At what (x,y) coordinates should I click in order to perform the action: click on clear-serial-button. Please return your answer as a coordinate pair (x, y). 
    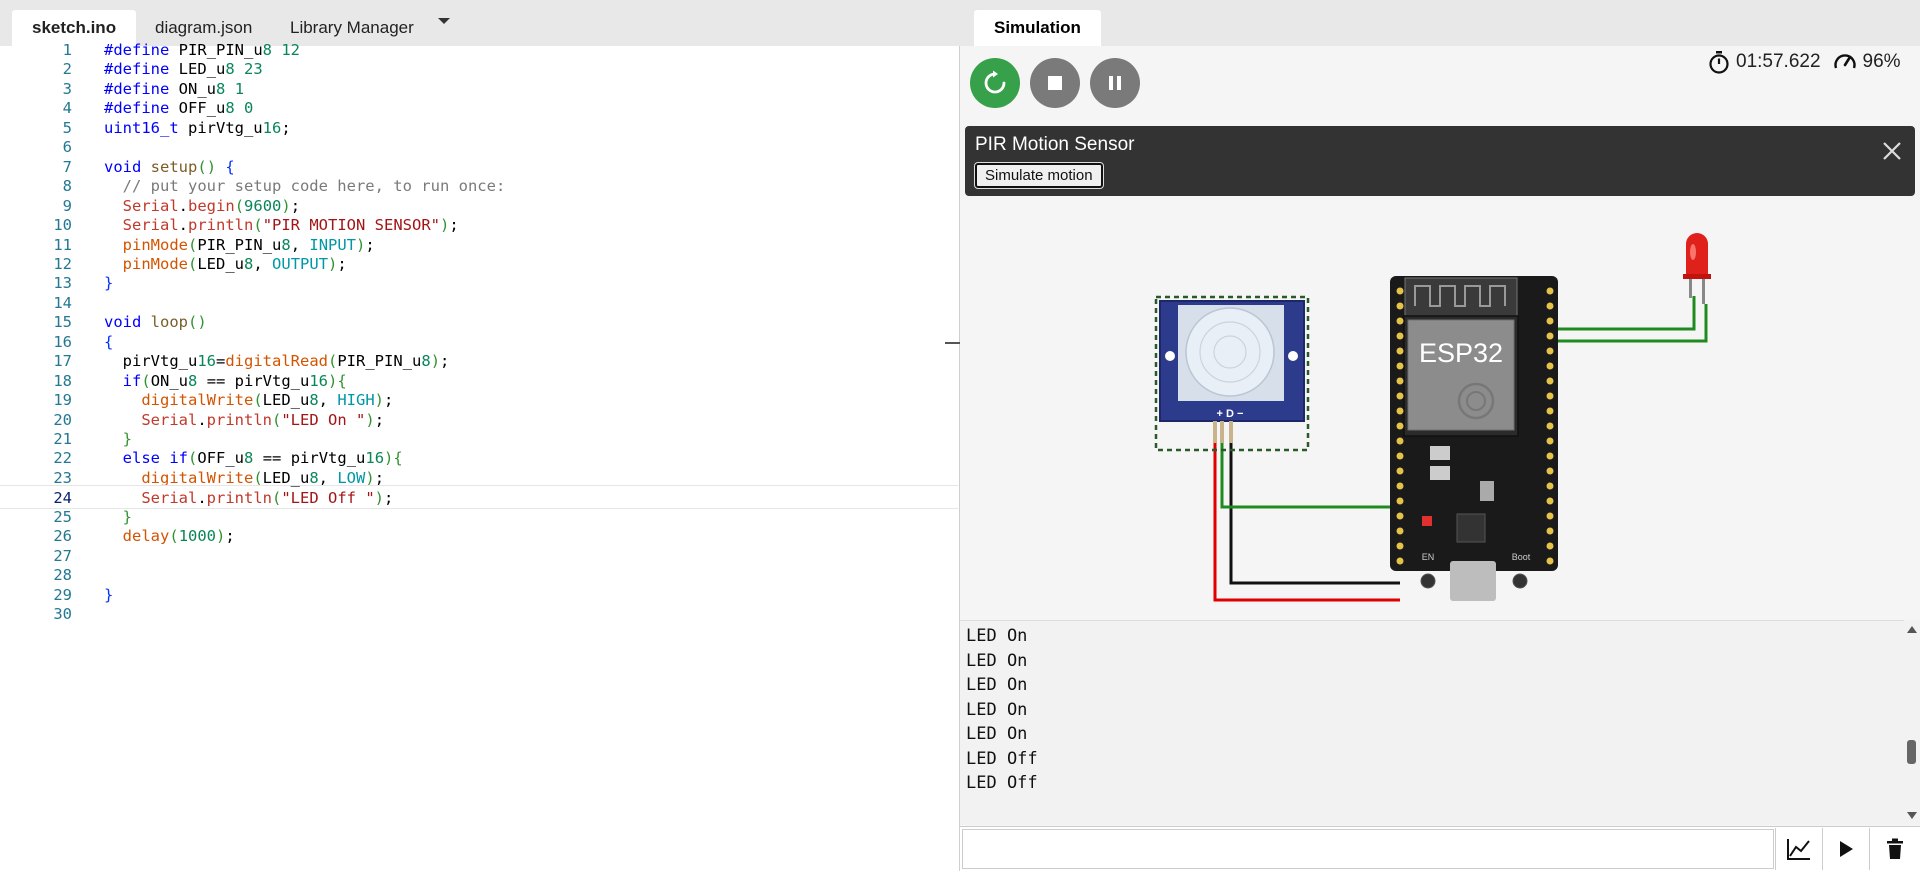
    Looking at the image, I should click on (1894, 849).